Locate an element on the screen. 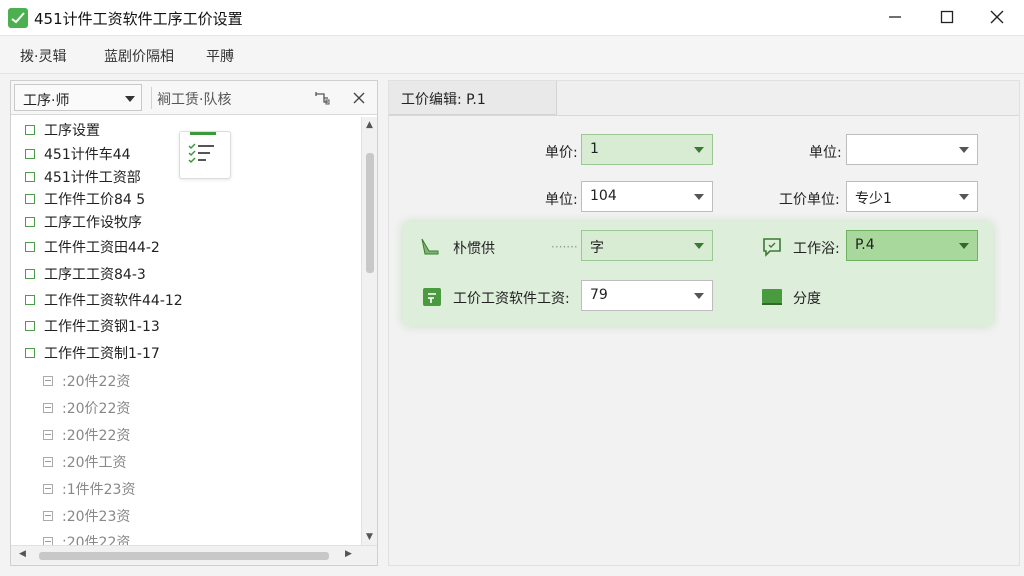 The height and width of the screenshot is (576, 1024). row3-dots: ······· is located at coordinates (564, 247).